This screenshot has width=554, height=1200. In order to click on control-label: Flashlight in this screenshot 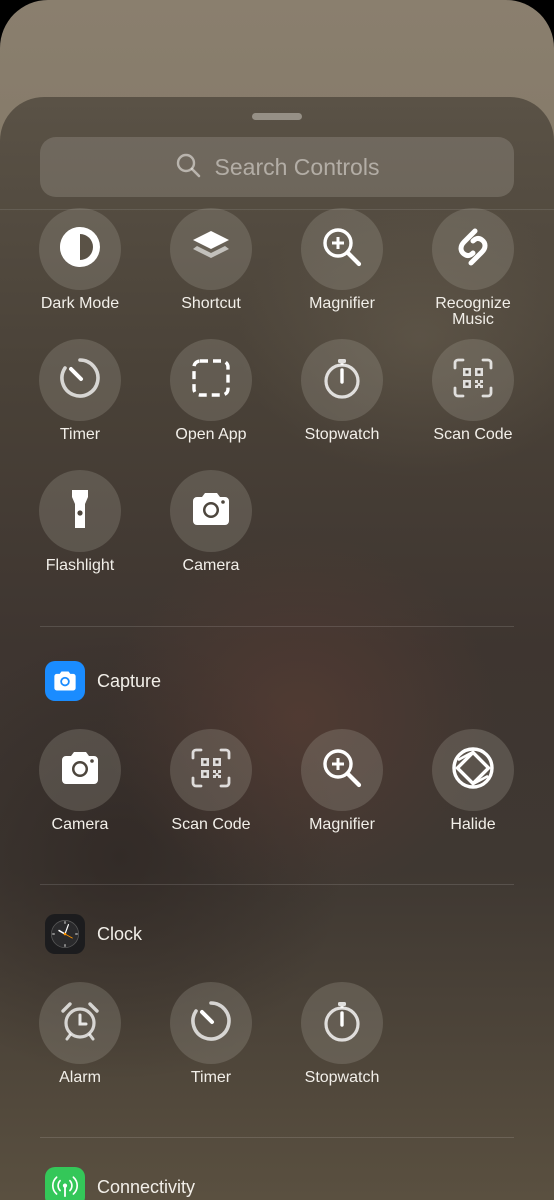, I will do `click(80, 565)`.